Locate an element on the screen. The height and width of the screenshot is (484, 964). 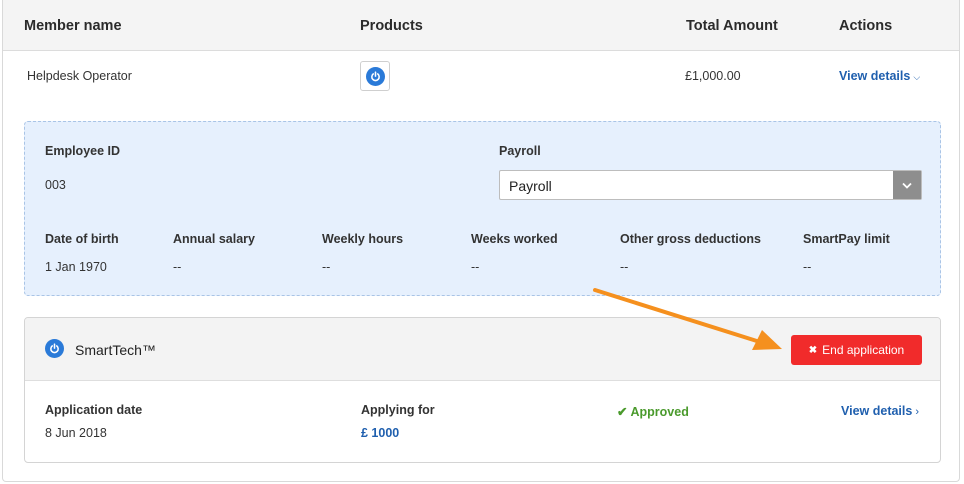
applying-for-label: Applying for is located at coordinates (398, 410).